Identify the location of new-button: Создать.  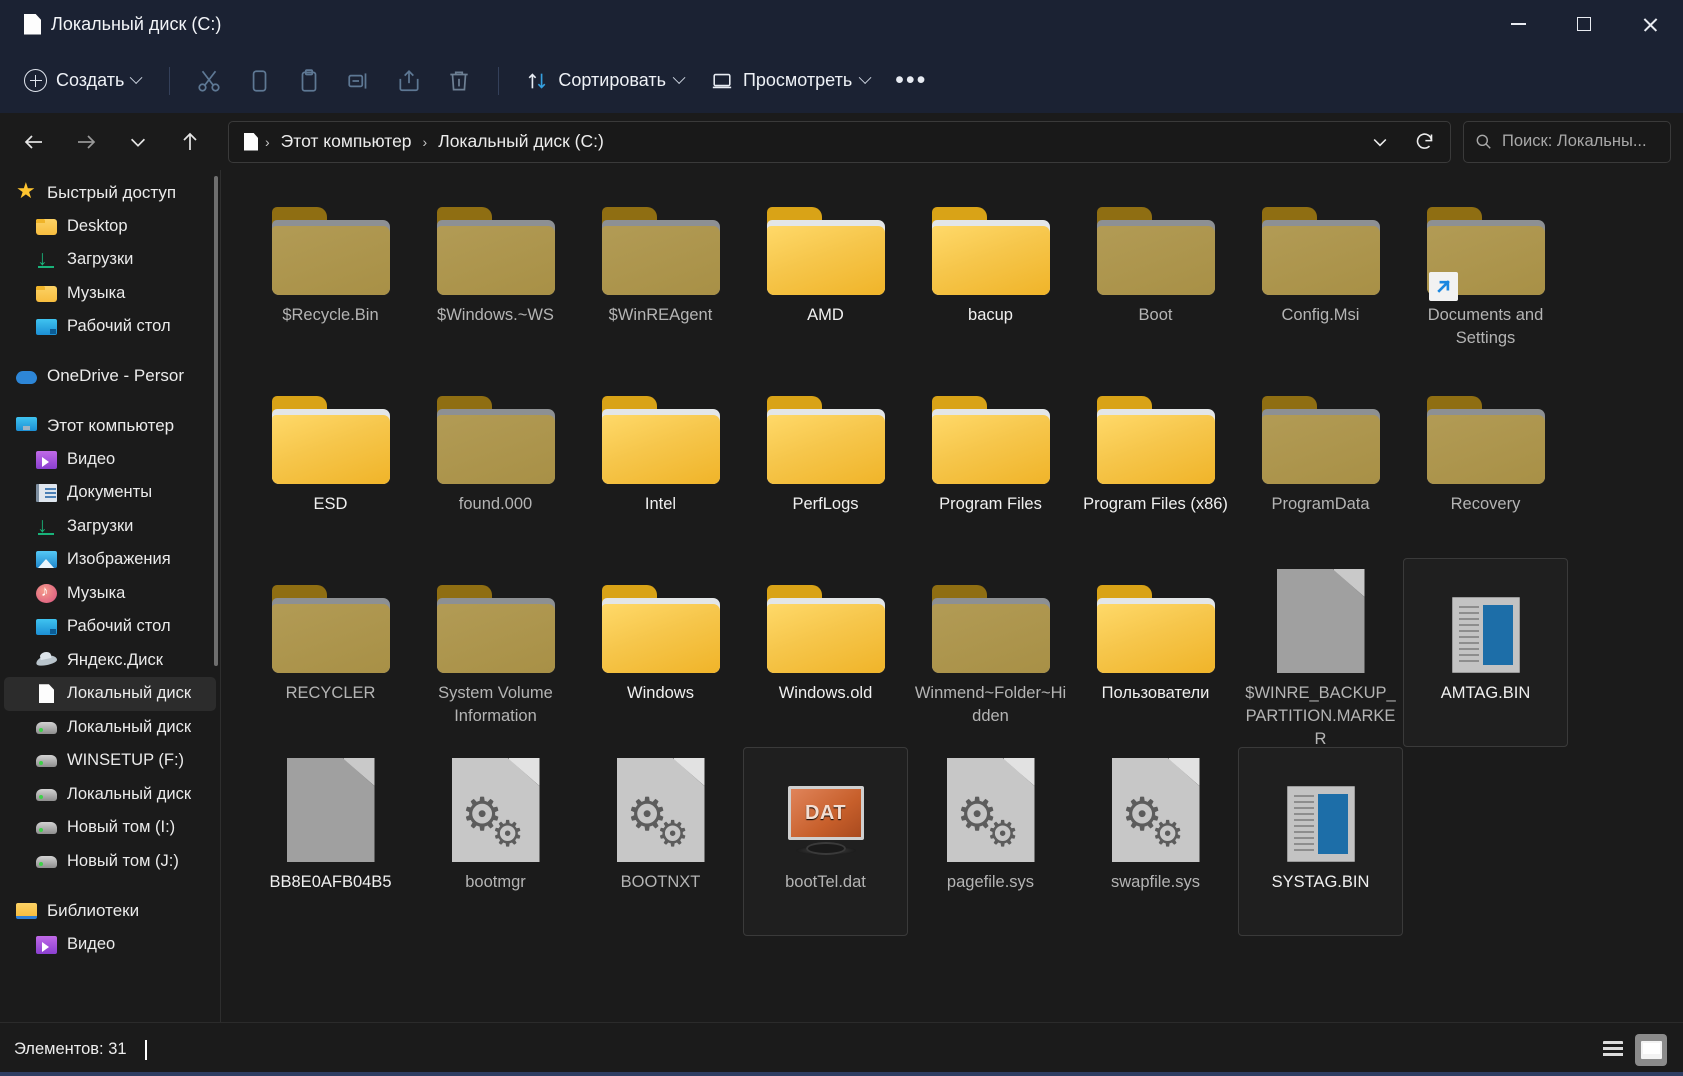
(84, 81).